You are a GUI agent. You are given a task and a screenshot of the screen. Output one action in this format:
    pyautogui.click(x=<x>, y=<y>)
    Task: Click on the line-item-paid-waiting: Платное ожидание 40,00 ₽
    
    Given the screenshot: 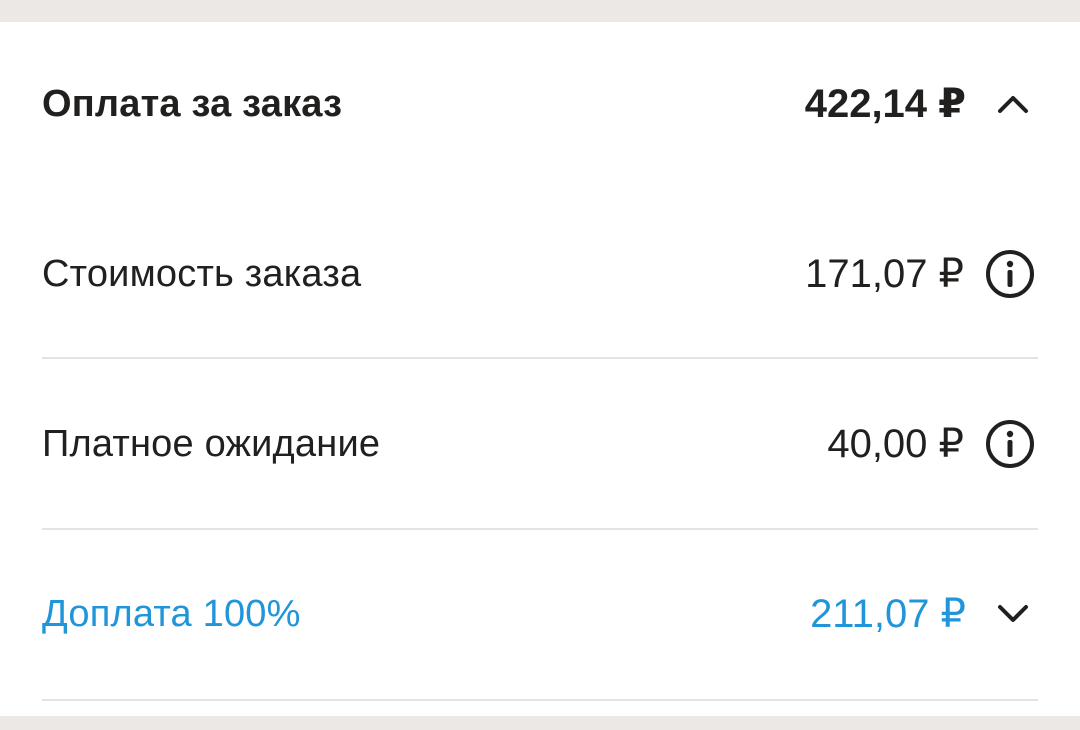 What is the action you would take?
    pyautogui.click(x=540, y=444)
    